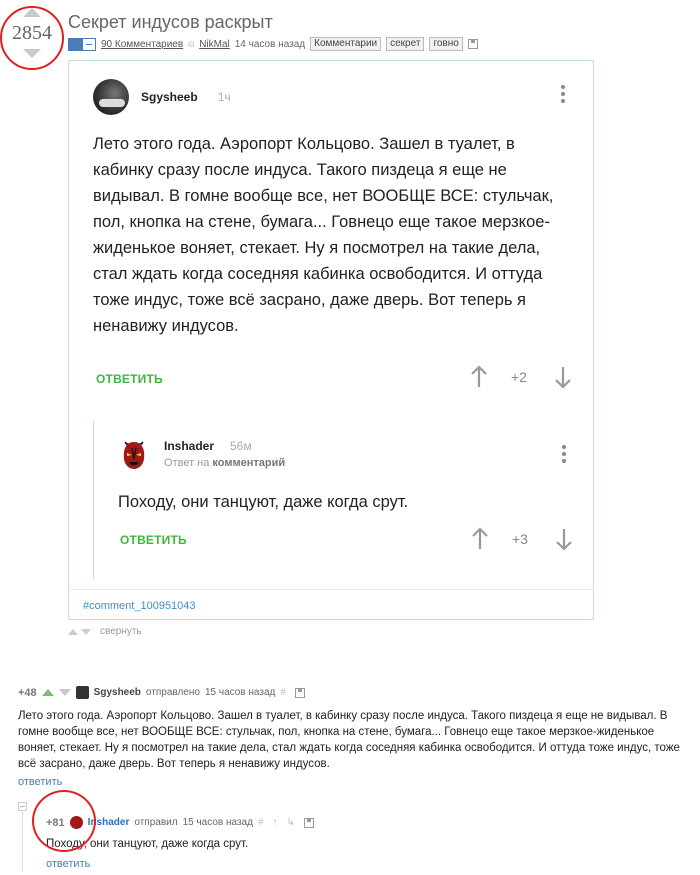  I want to click on view-toggle, so click(82, 44).